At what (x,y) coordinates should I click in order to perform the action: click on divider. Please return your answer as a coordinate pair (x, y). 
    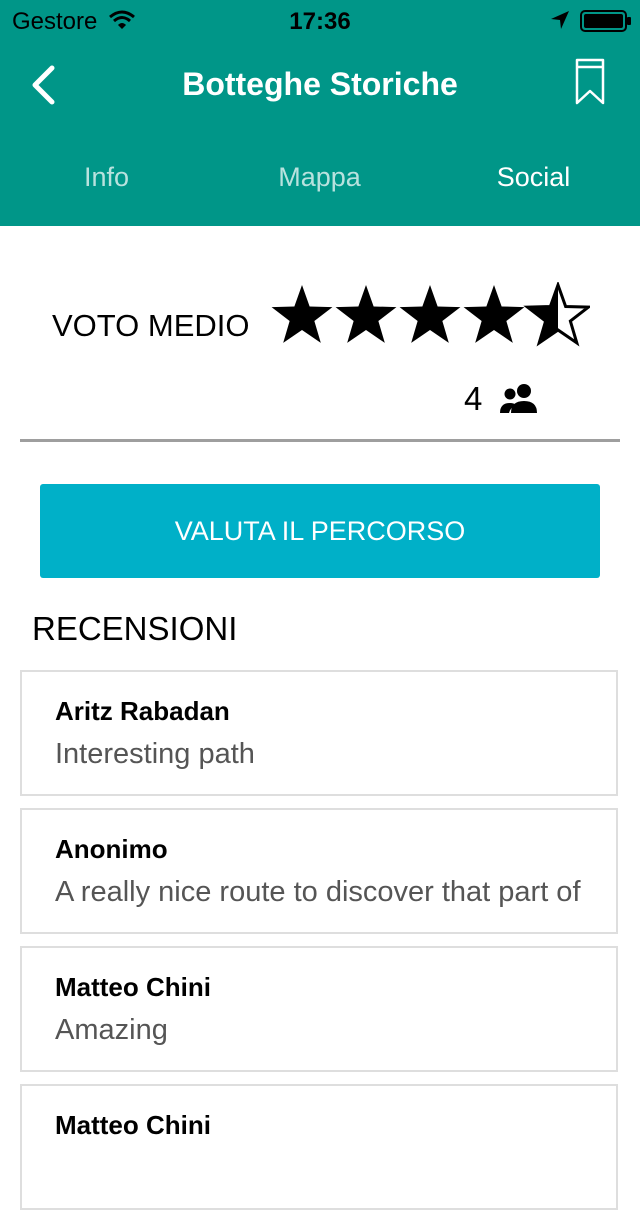
    Looking at the image, I should click on (320, 440).